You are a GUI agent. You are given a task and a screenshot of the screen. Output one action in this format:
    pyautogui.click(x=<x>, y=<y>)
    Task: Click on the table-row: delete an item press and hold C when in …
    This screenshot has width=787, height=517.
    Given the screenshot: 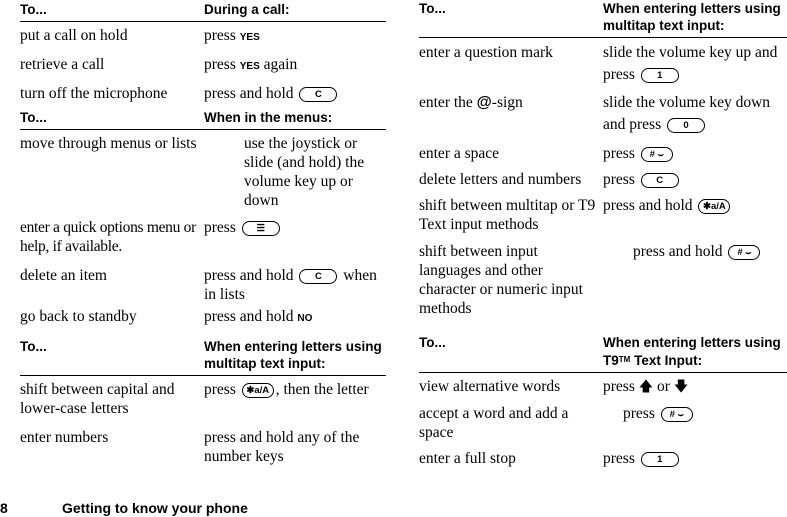 What is the action you would take?
    pyautogui.click(x=198, y=285)
    